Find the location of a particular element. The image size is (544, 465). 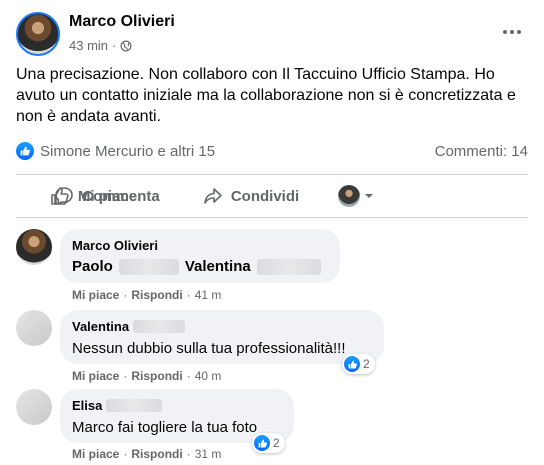

mention-a: Paolo is located at coordinates (92, 267).